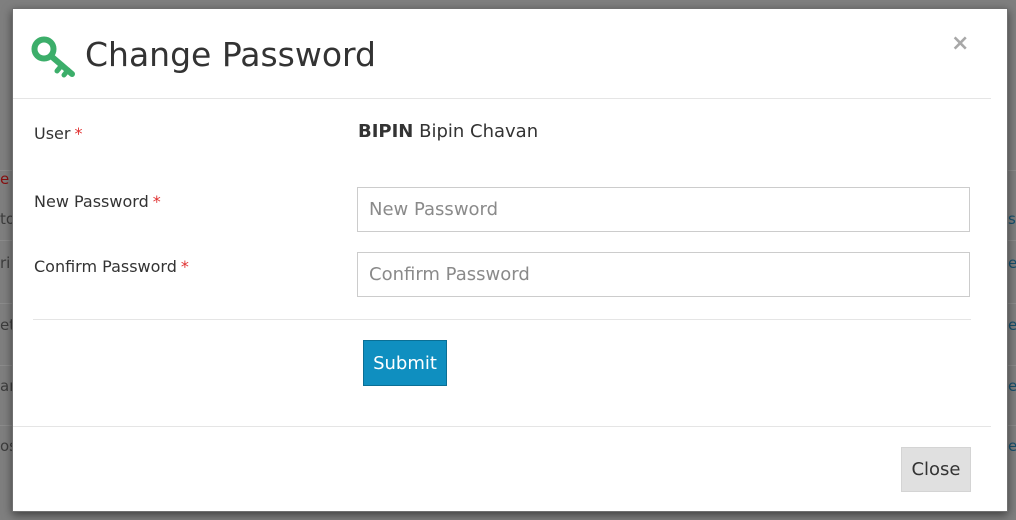 This screenshot has height=520, width=1016. I want to click on user-value: BIPIN Bipin Chavan, so click(448, 131).